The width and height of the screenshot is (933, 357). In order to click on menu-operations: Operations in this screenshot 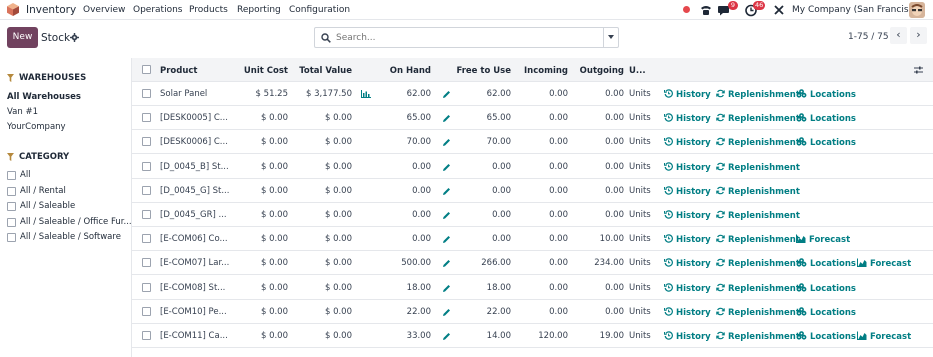, I will do `click(157, 10)`.